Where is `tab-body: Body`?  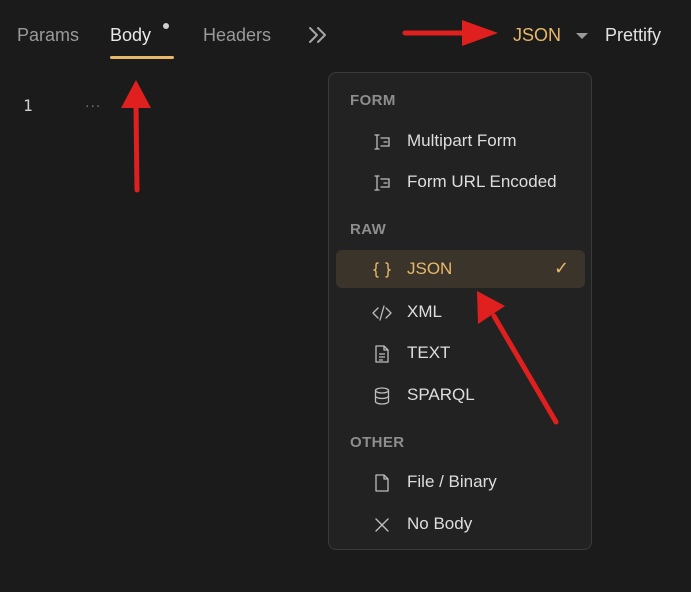 tab-body: Body is located at coordinates (130, 35).